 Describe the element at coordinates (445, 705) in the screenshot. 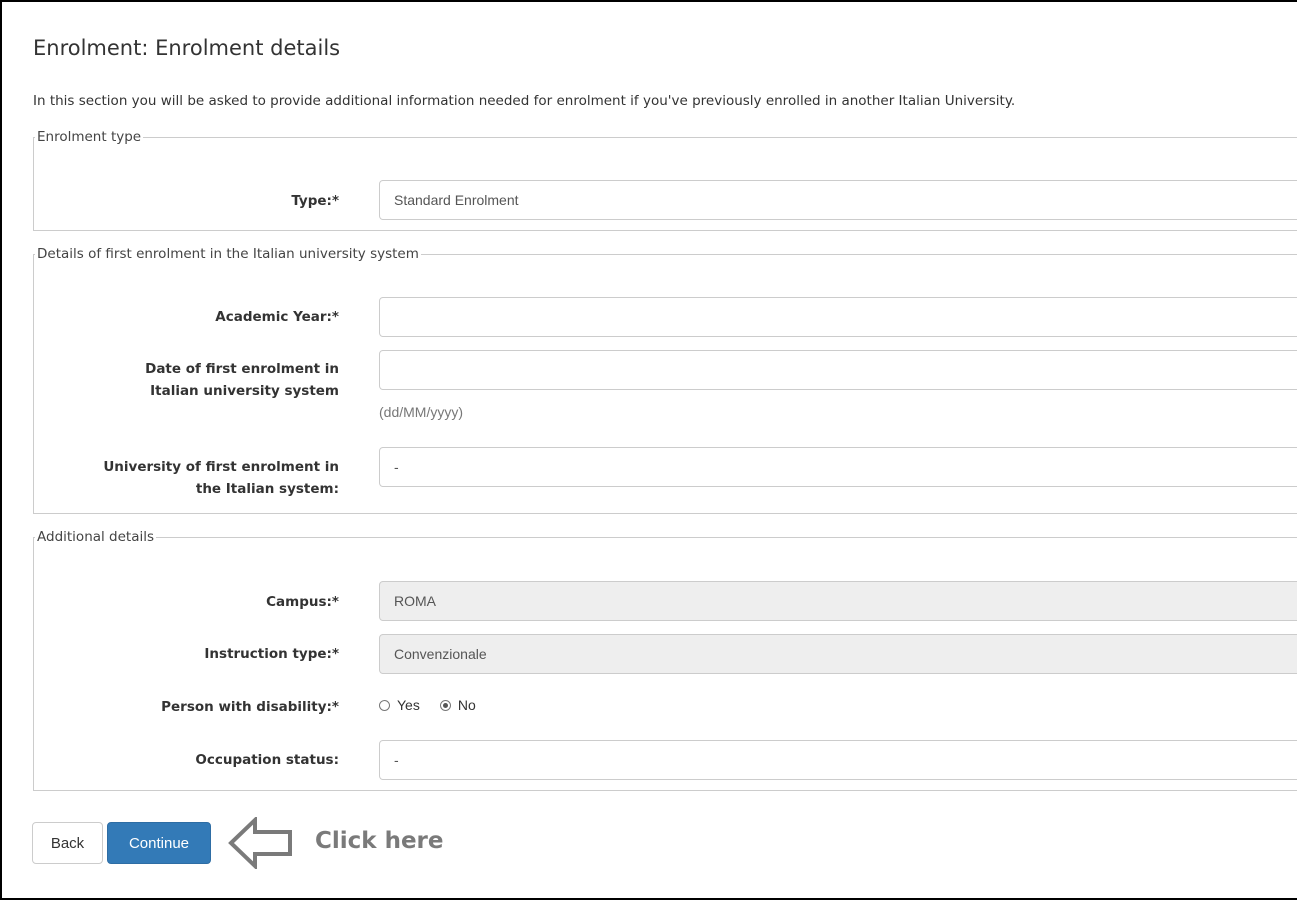

I see `disability-no-radio` at that location.